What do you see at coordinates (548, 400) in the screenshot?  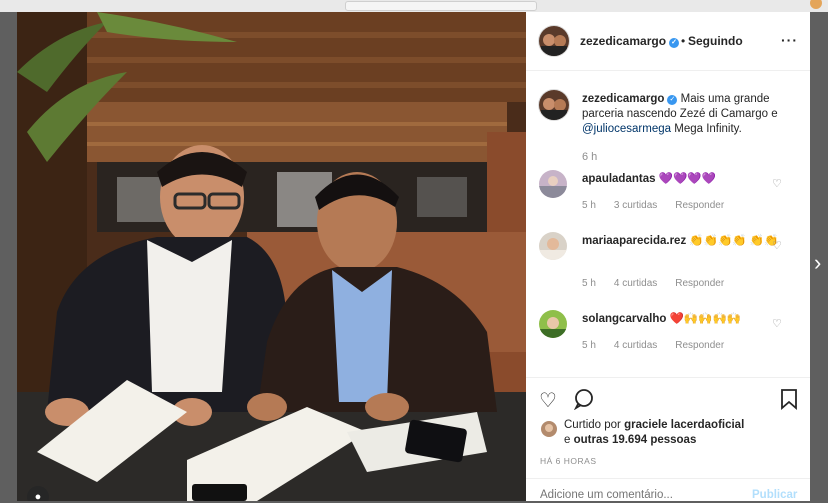 I see `like-heart-icon: ♡` at bounding box center [548, 400].